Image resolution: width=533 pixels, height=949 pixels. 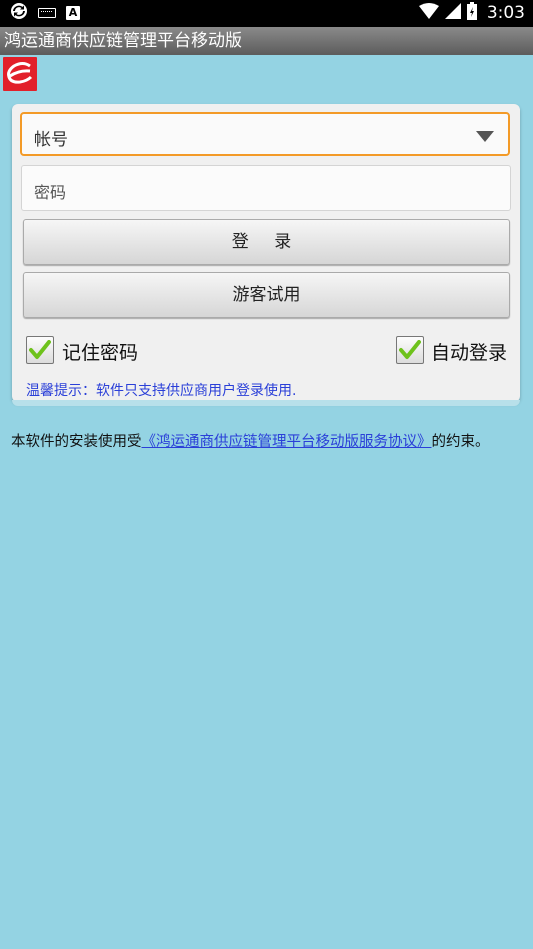 What do you see at coordinates (266, 242) in the screenshot?
I see `login-button: 登 录` at bounding box center [266, 242].